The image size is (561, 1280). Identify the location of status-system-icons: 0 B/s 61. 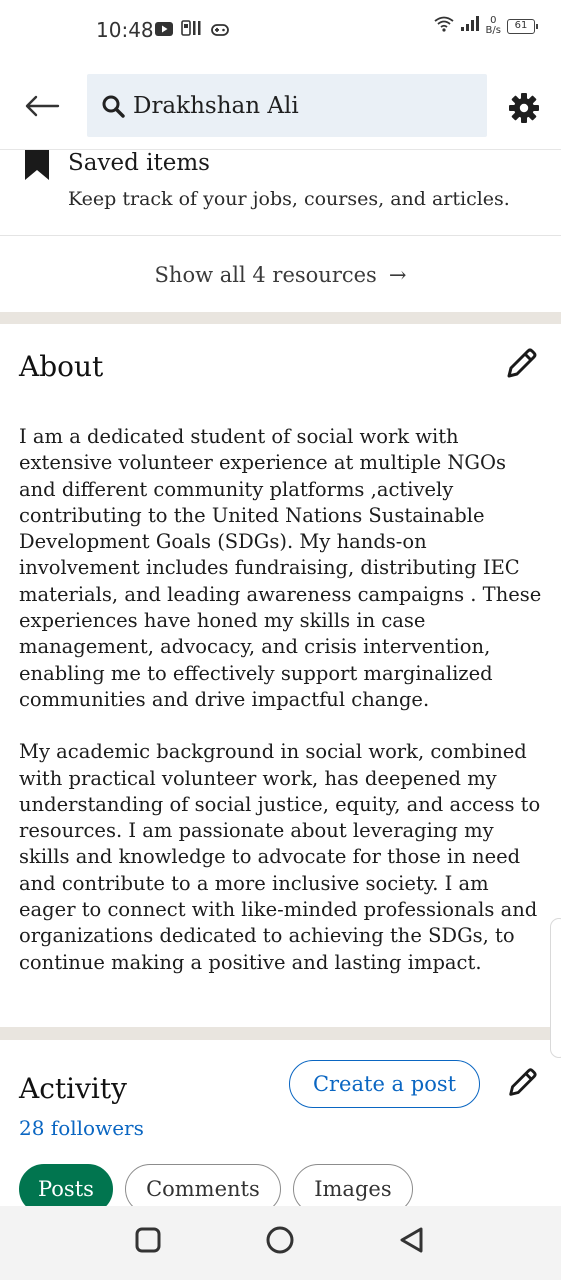
(485, 26).